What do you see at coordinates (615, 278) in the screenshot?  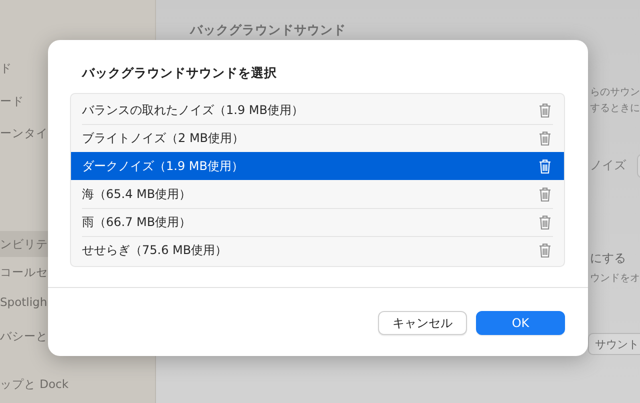 I see `description-text: ウンドをオ` at bounding box center [615, 278].